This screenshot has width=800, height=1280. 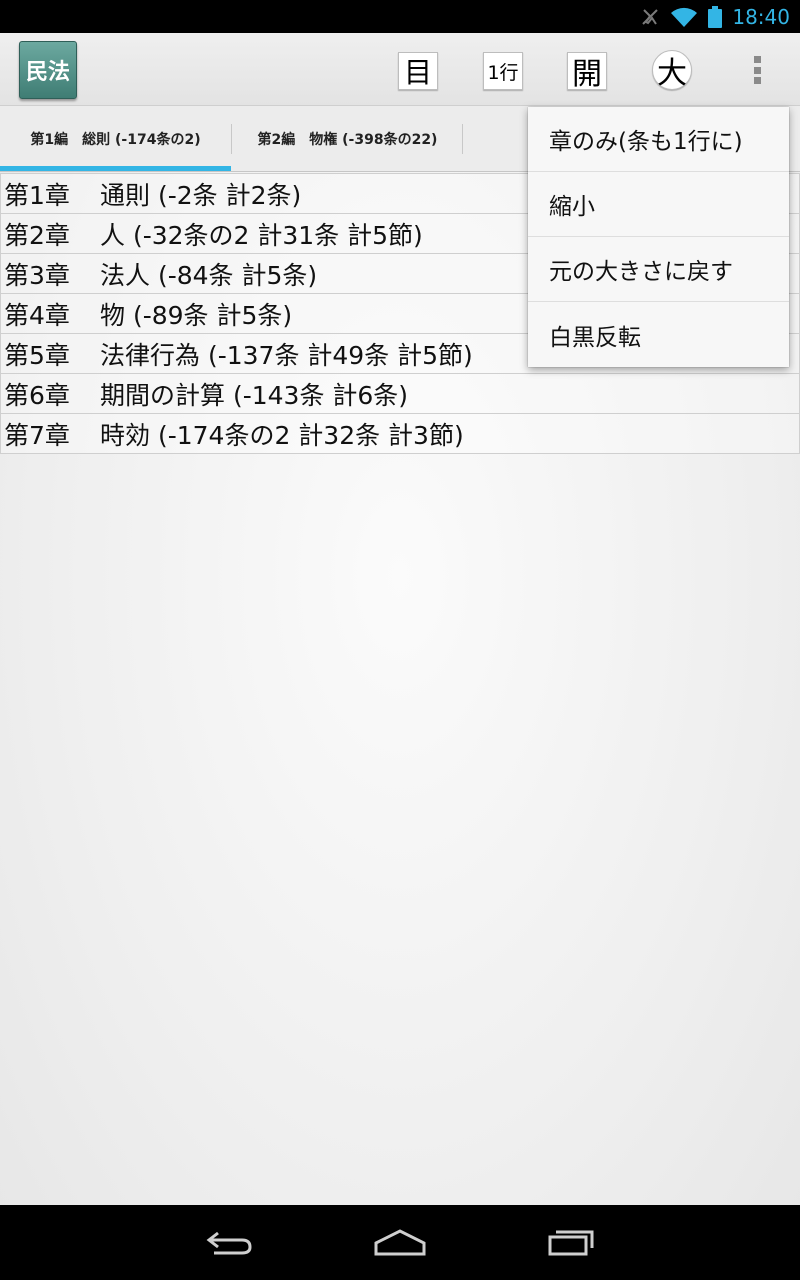 What do you see at coordinates (715, 16) in the screenshot?
I see `battery-icon` at bounding box center [715, 16].